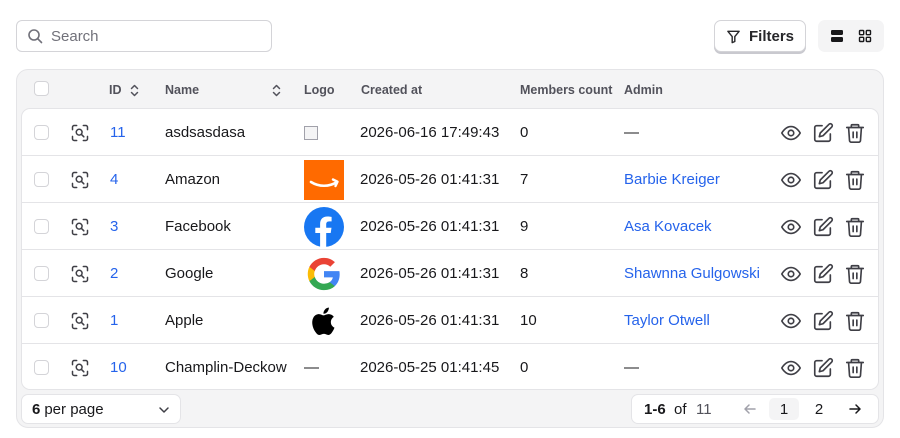 The height and width of the screenshot is (438, 900). What do you see at coordinates (692, 273) in the screenshot?
I see `row-admin-link: Shawnna Gulgowski` at bounding box center [692, 273].